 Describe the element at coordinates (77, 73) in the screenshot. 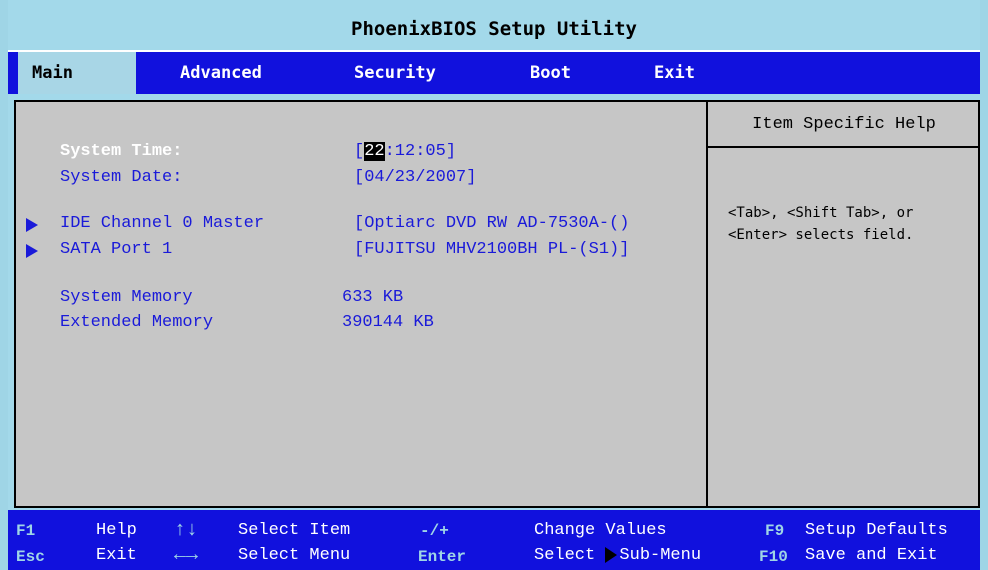

I see `tab-main: Main` at that location.